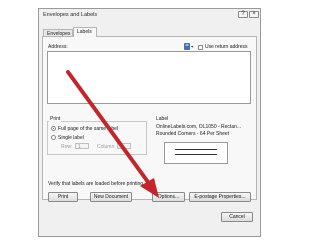  I want to click on tab-labels: Labels, so click(85, 32).